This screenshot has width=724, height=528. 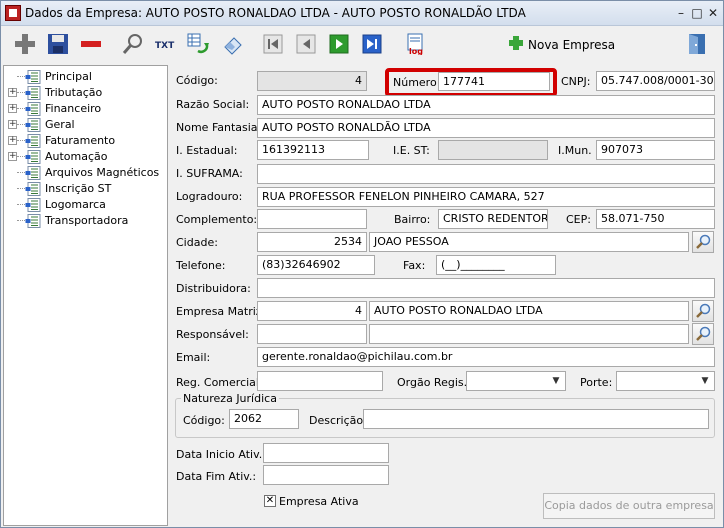 I want to click on empresa-matriz-name-field: AUTO POSTO RONALDAO LTDA, so click(x=529, y=311).